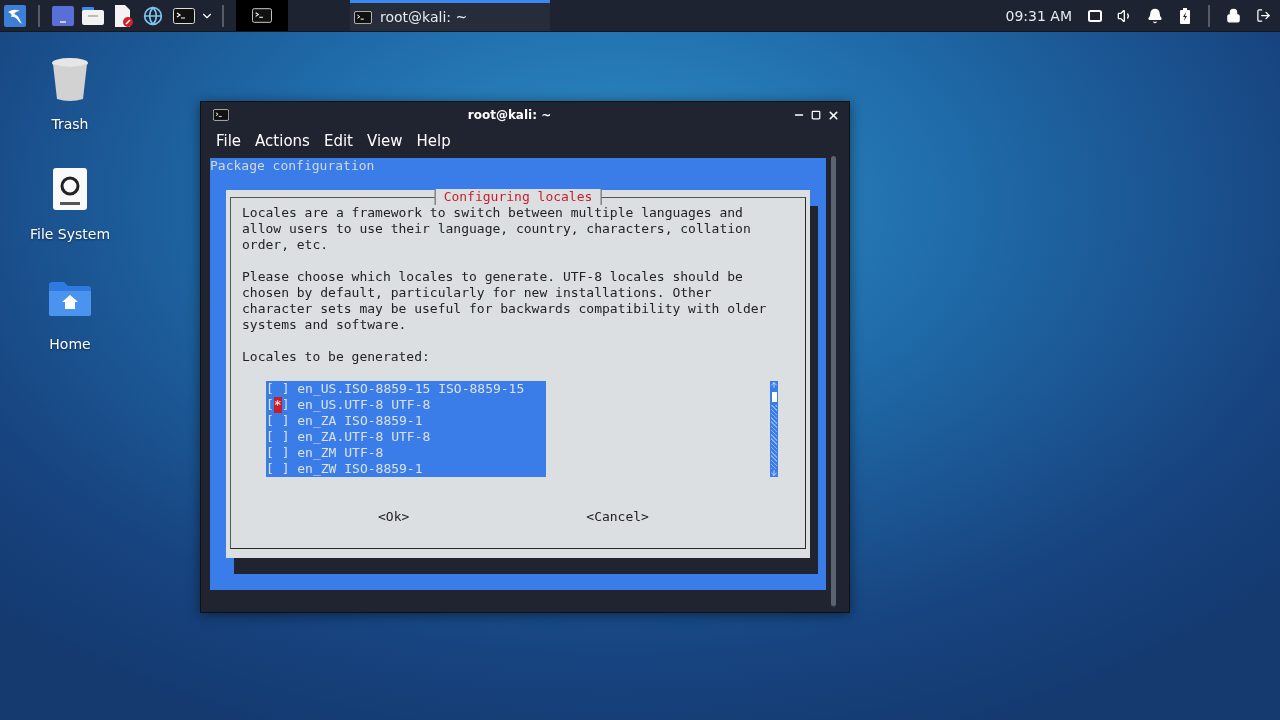 The height and width of the screenshot is (720, 1280). What do you see at coordinates (70, 234) in the screenshot?
I see `desktop-icon-label: File System` at bounding box center [70, 234].